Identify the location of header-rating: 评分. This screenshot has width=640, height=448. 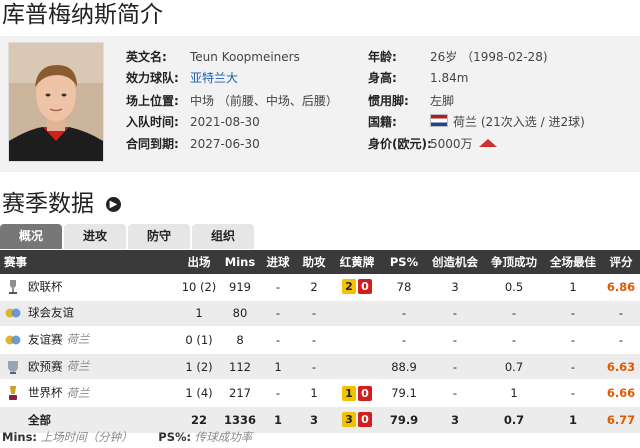
(621, 262).